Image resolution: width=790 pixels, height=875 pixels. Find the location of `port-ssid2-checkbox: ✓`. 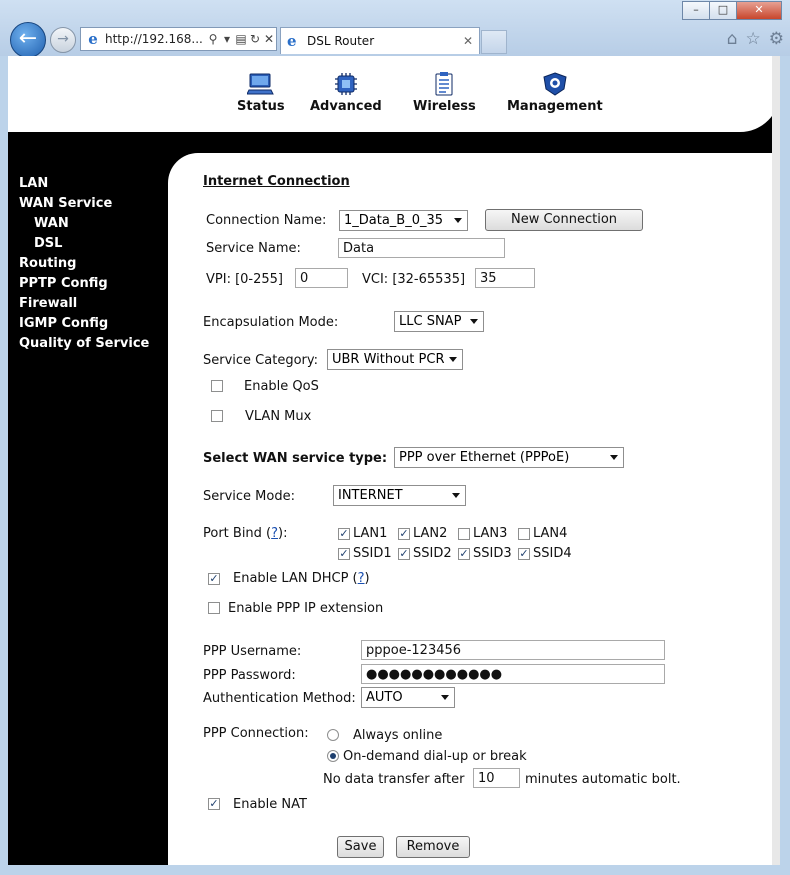

port-ssid2-checkbox: ✓ is located at coordinates (404, 554).